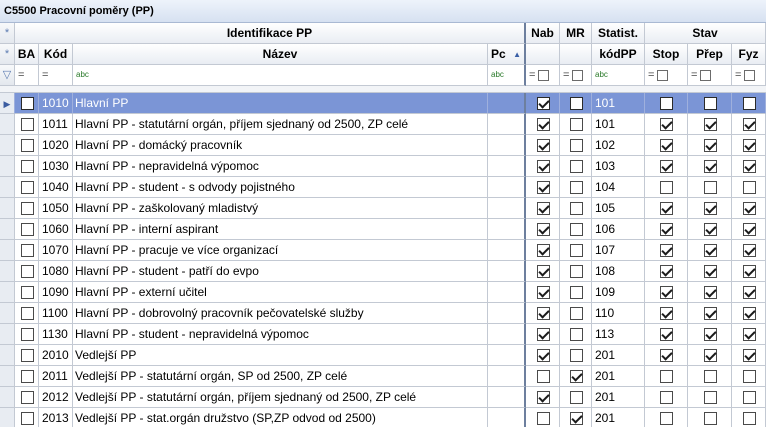  Describe the element at coordinates (56, 397) in the screenshot. I see `cell-kod: 2012` at that location.